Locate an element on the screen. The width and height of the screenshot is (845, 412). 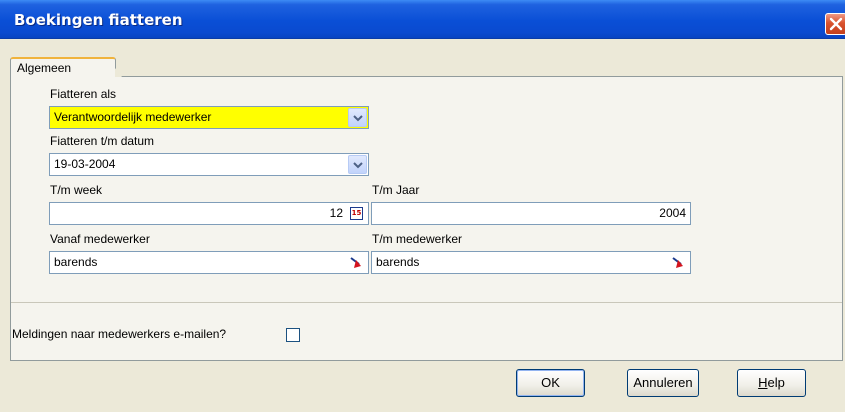
fiatteren-als-value: Verantwoordelijk medewerker is located at coordinates (133, 117).